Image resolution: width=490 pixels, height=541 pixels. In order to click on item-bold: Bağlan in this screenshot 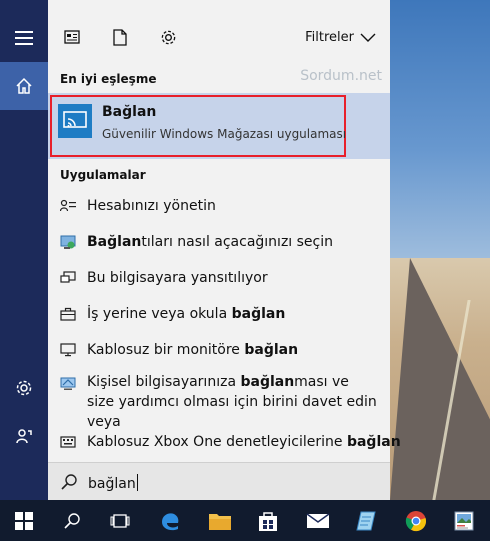, I will do `click(114, 242)`.